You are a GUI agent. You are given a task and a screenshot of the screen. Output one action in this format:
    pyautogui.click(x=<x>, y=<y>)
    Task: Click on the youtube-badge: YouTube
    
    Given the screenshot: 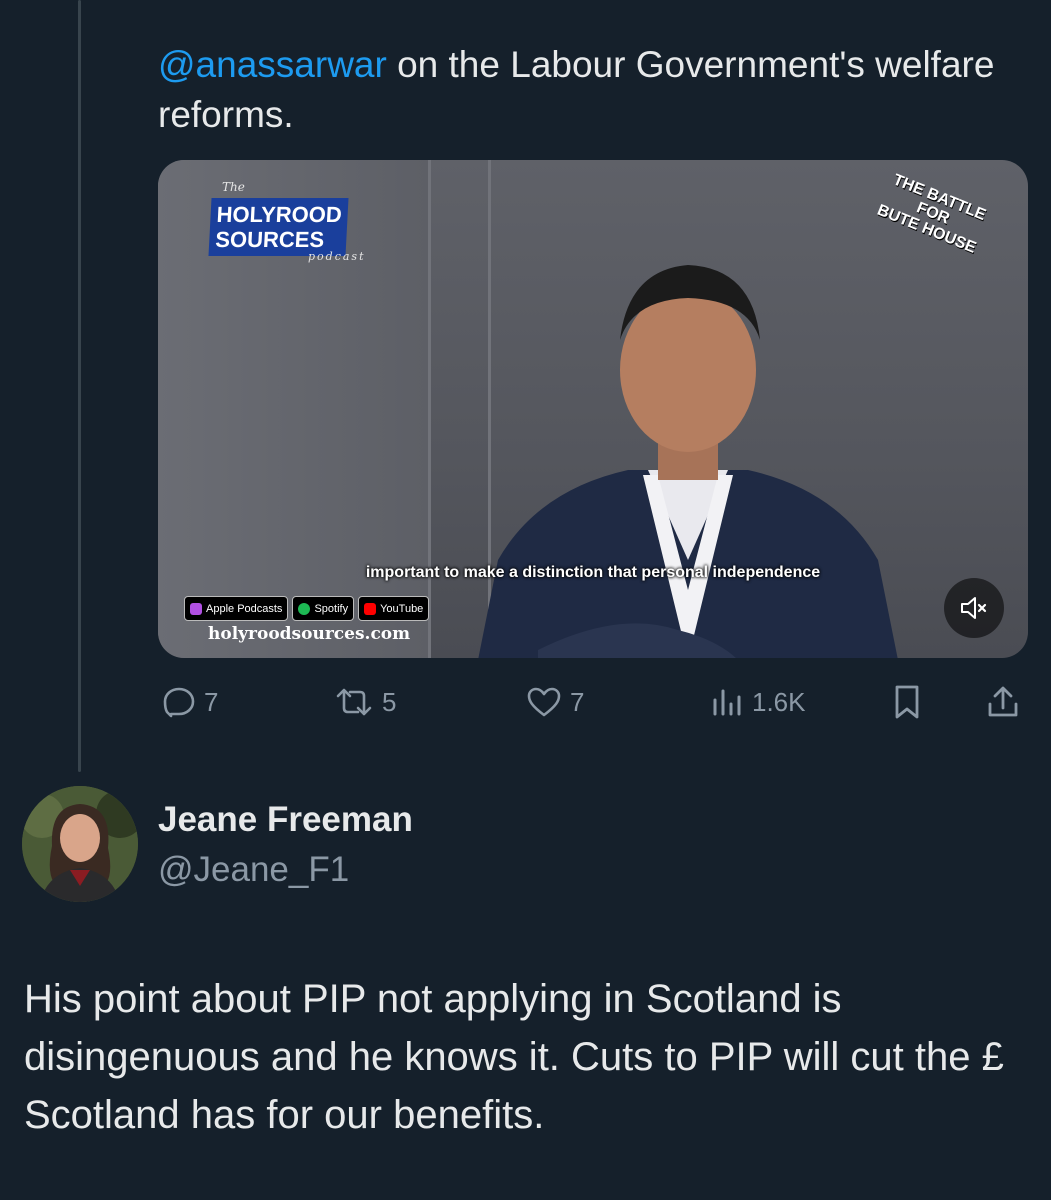 What is the action you would take?
    pyautogui.click(x=394, y=608)
    